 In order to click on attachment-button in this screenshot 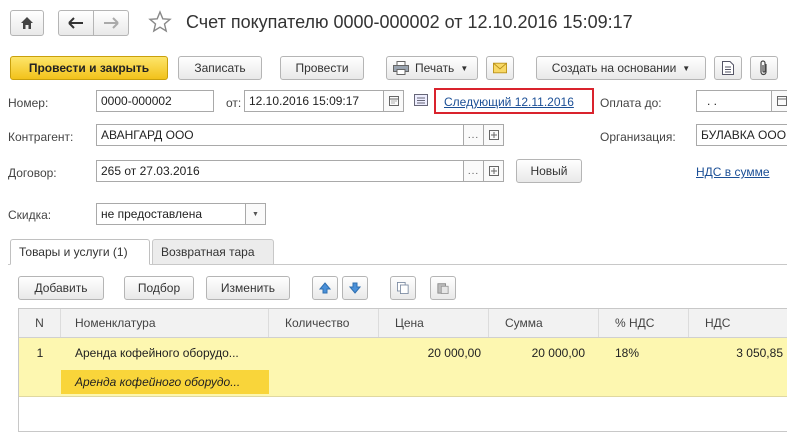, I will do `click(764, 68)`.